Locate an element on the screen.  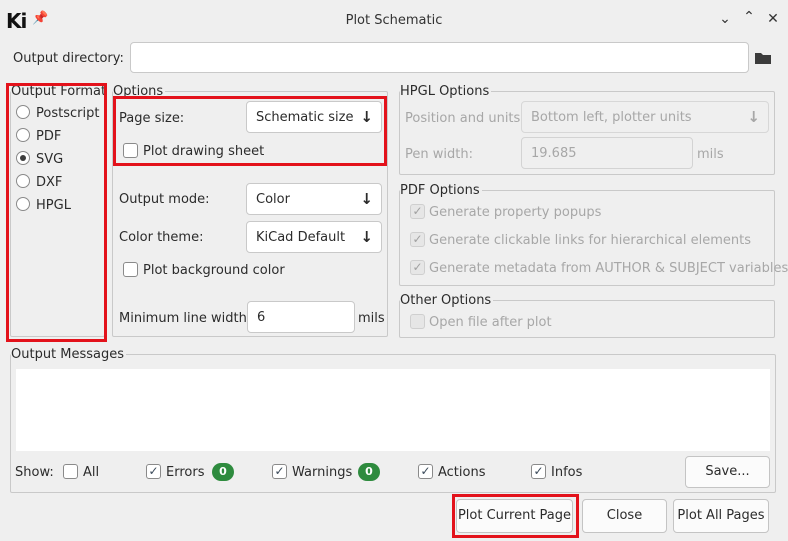
color-theme-select: KiCad Default ↓ is located at coordinates (314, 237).